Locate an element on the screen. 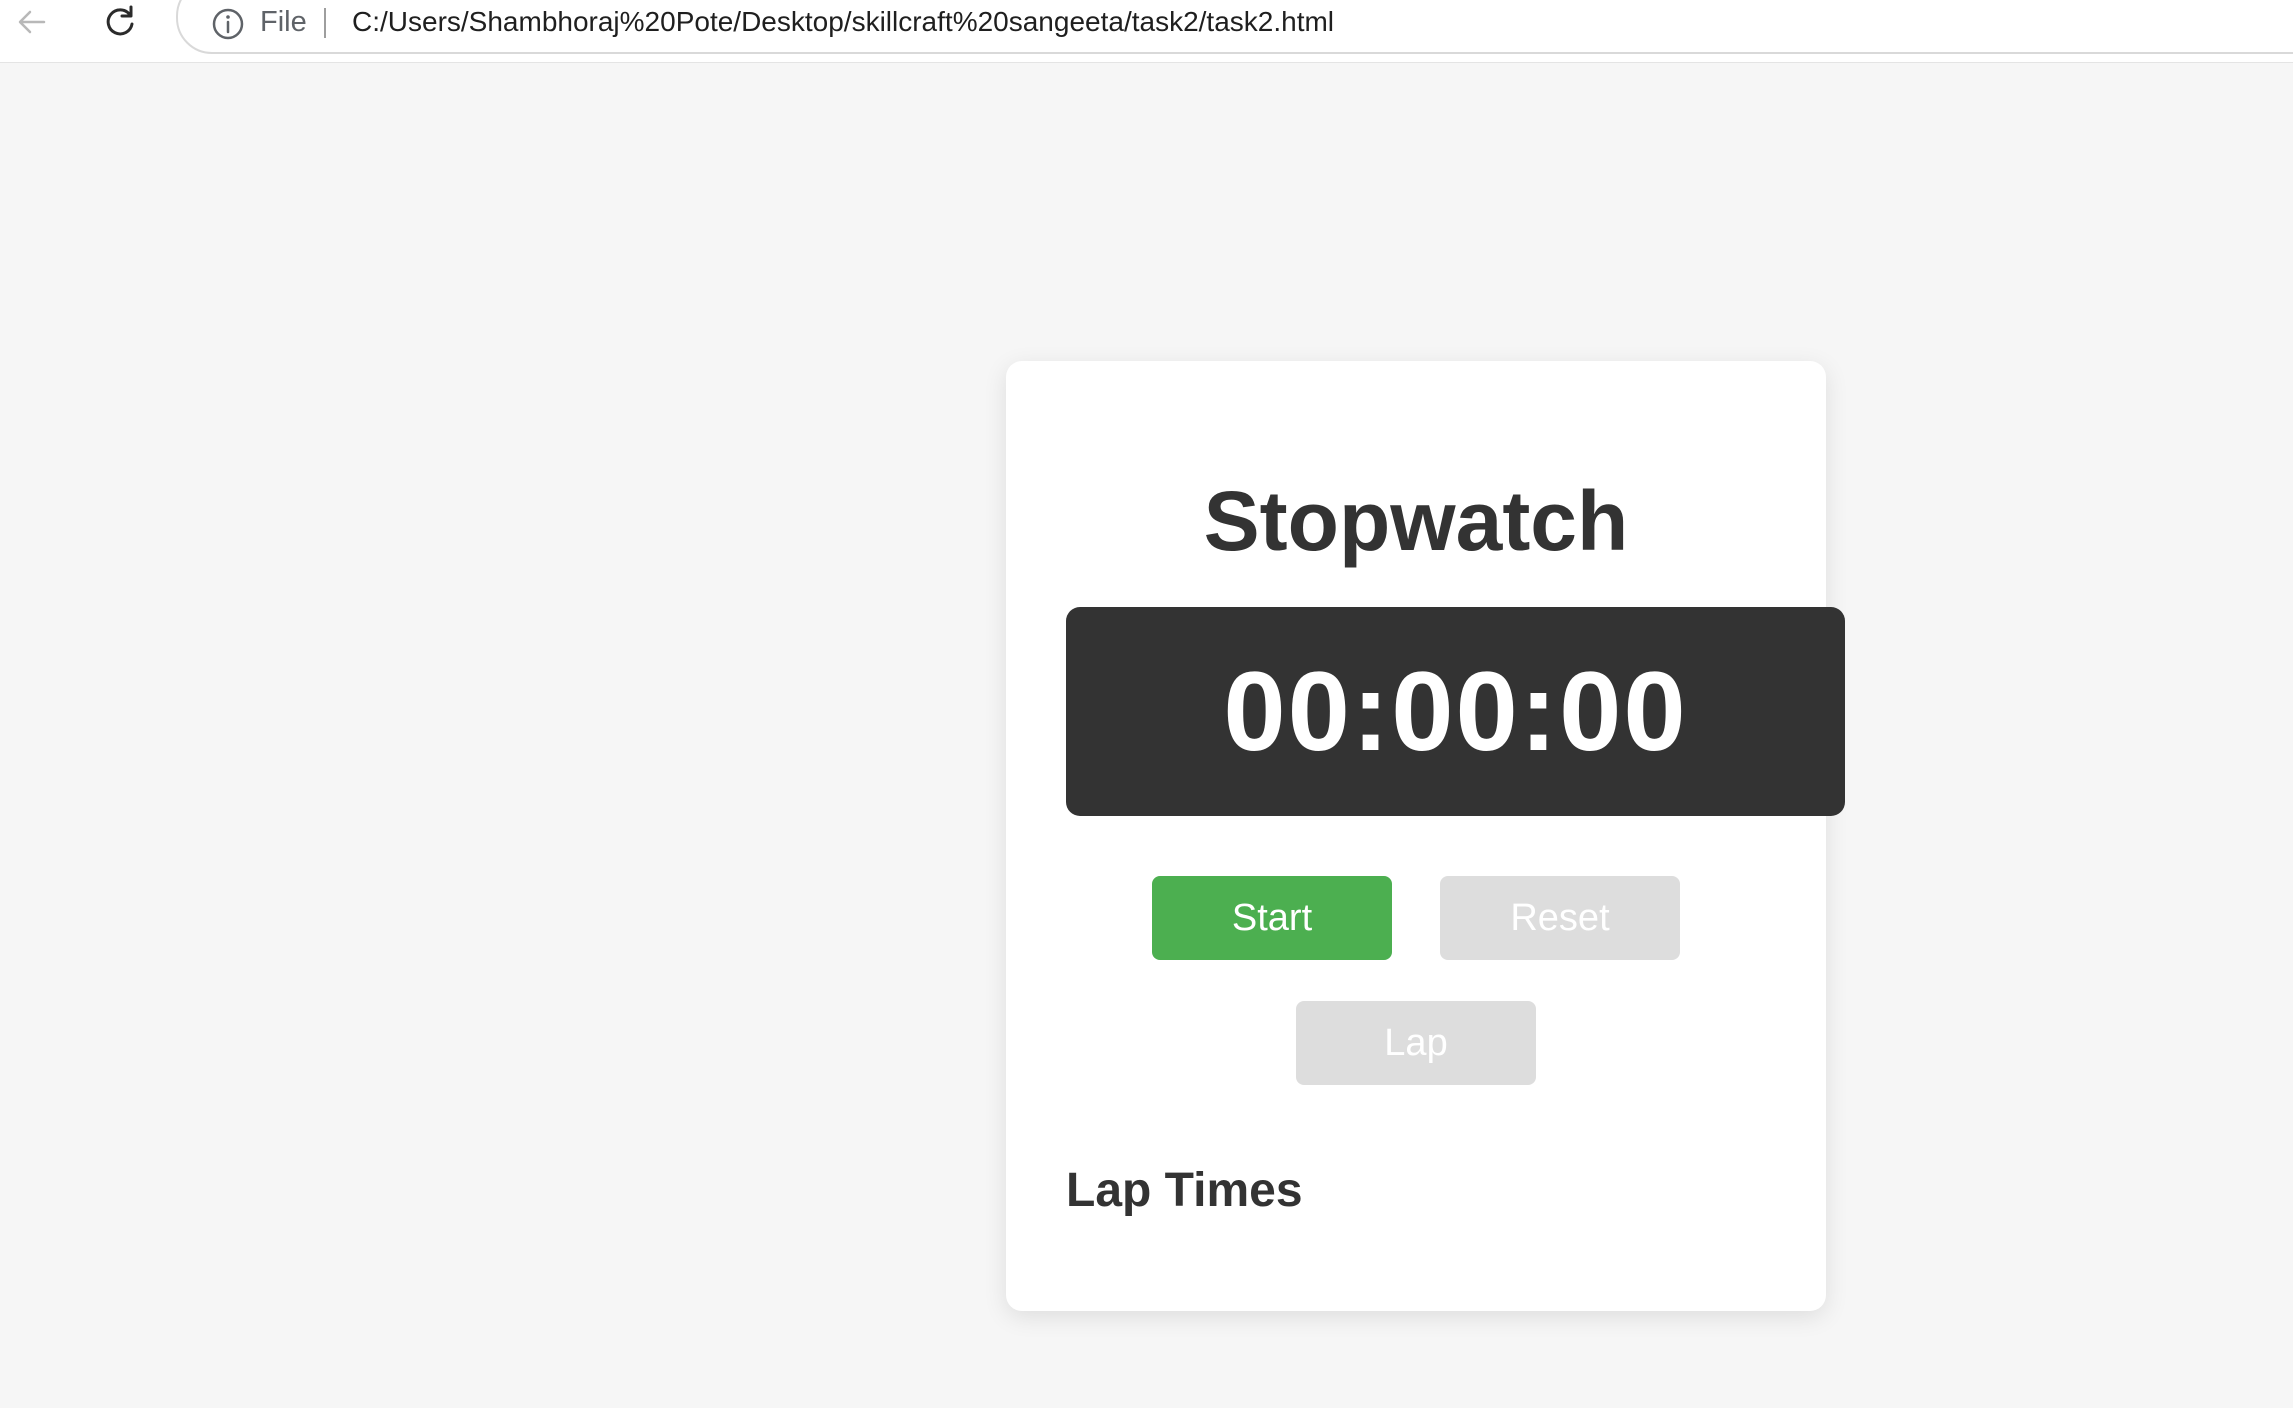 The height and width of the screenshot is (1408, 2293). info-icon is located at coordinates (228, 24).